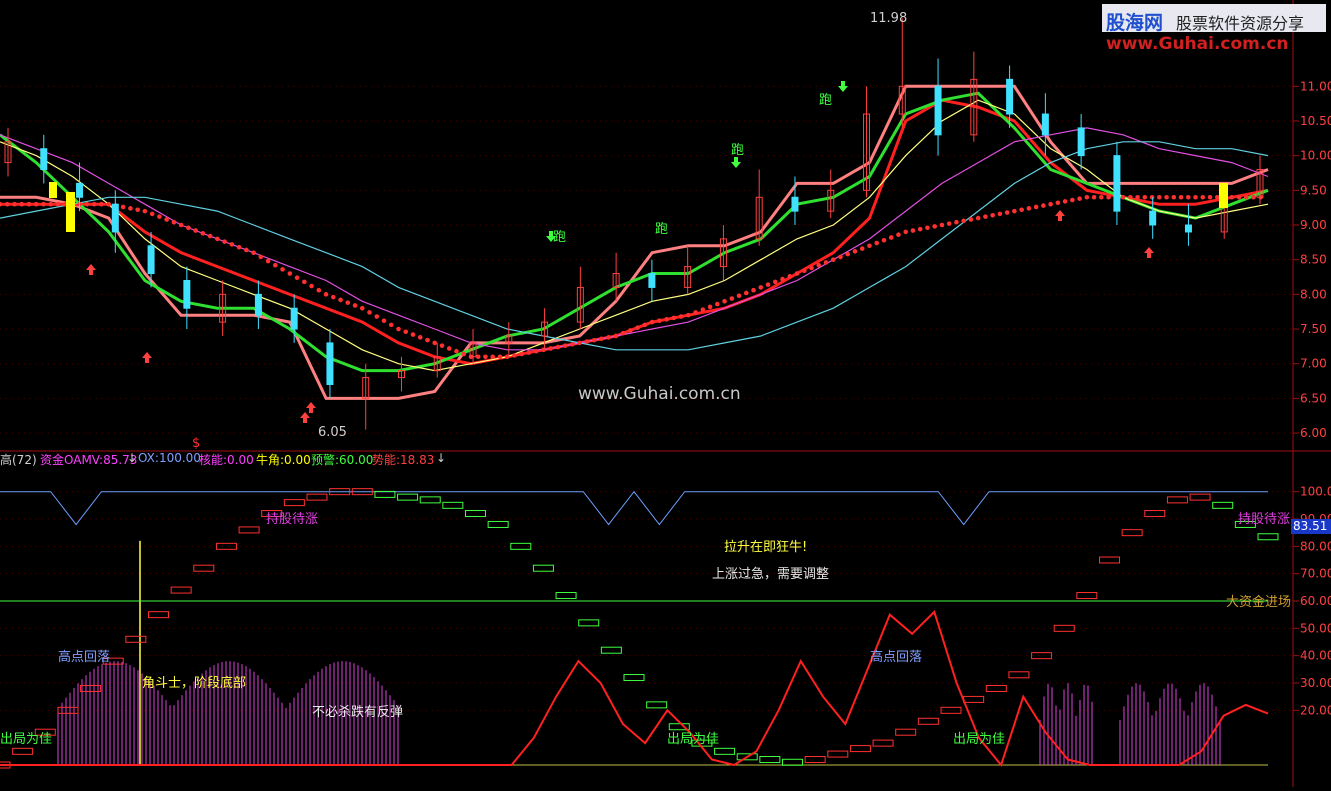 The image size is (1331, 791). Describe the element at coordinates (1313, 329) in the screenshot. I see `price-tick-label: 7.50` at that location.